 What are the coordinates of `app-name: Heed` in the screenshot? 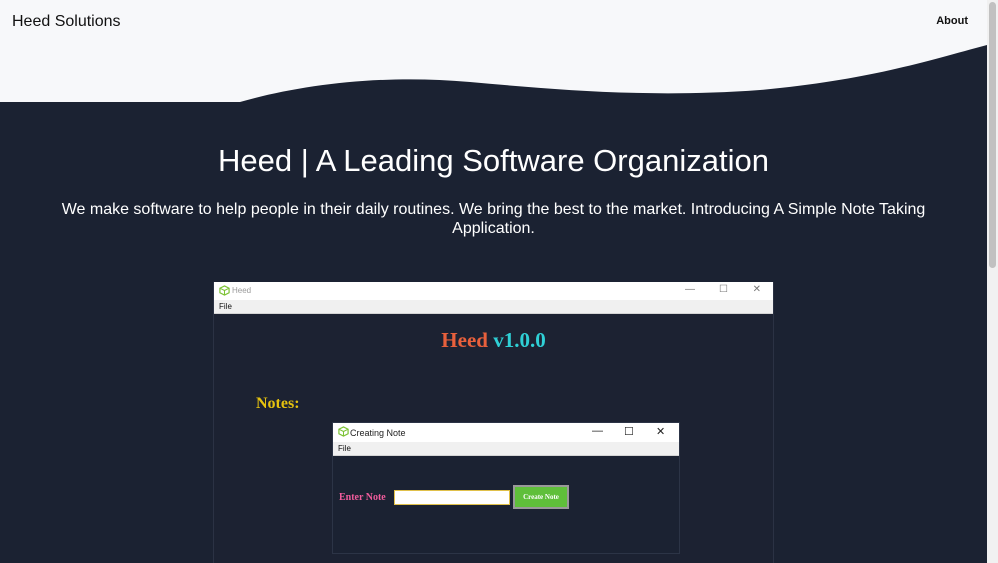 It's located at (464, 340).